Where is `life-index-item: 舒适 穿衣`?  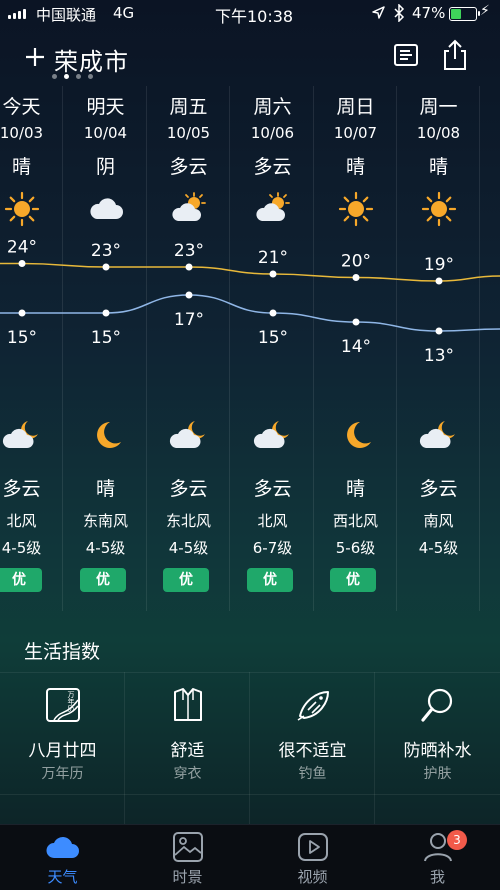 life-index-item: 舒适 穿衣 is located at coordinates (187, 748).